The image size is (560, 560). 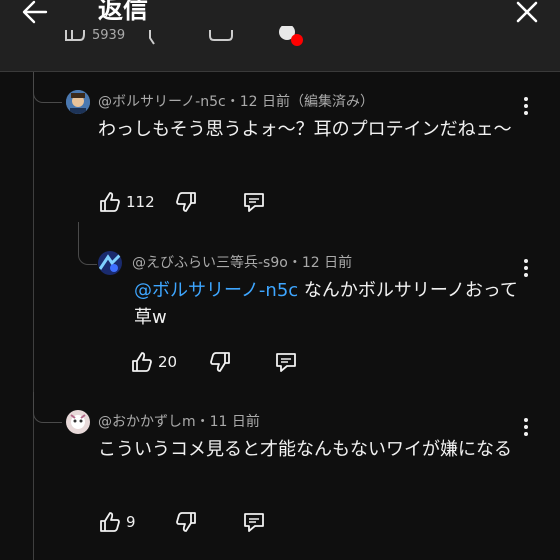 I want to click on like-button: 9, so click(x=117, y=522).